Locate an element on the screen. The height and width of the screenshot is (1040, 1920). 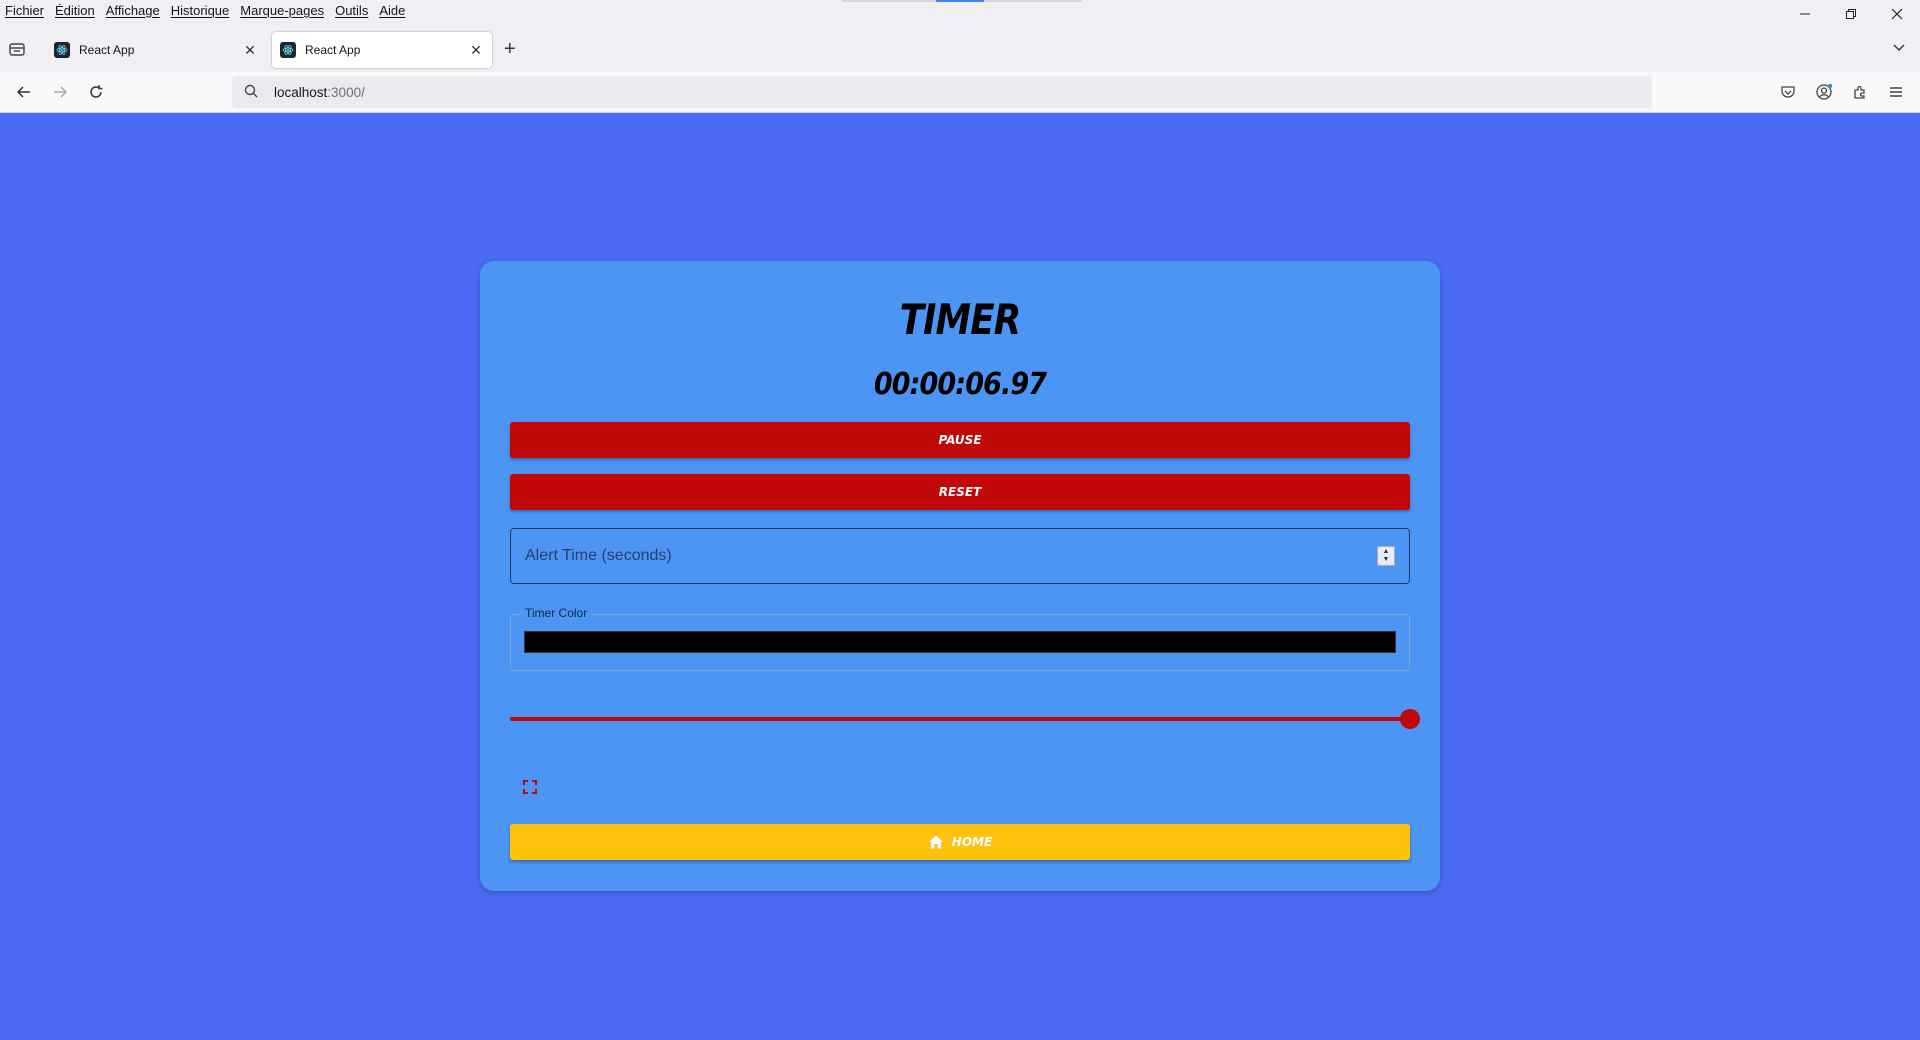
home-label: HOME is located at coordinates (972, 842).